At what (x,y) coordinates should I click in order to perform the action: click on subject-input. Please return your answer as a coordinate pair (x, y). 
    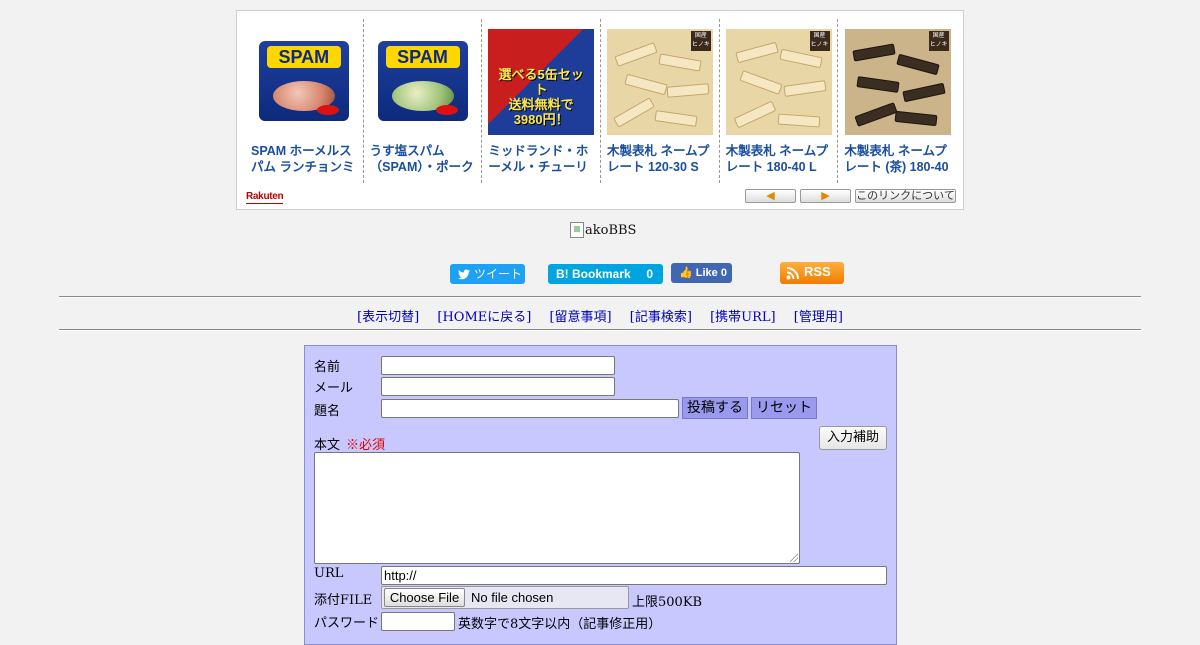
    Looking at the image, I should click on (530, 408).